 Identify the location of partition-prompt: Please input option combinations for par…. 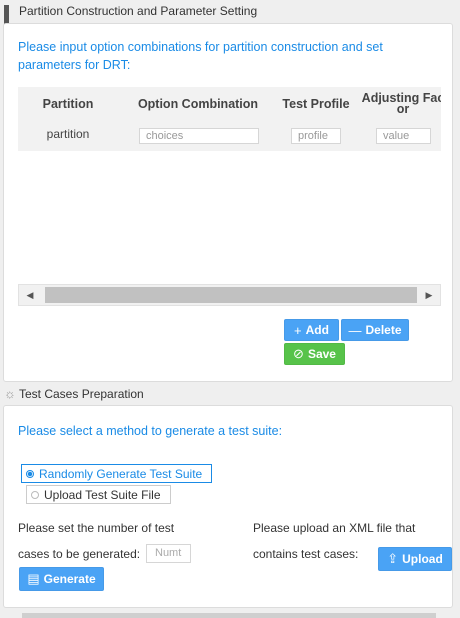
(200, 56).